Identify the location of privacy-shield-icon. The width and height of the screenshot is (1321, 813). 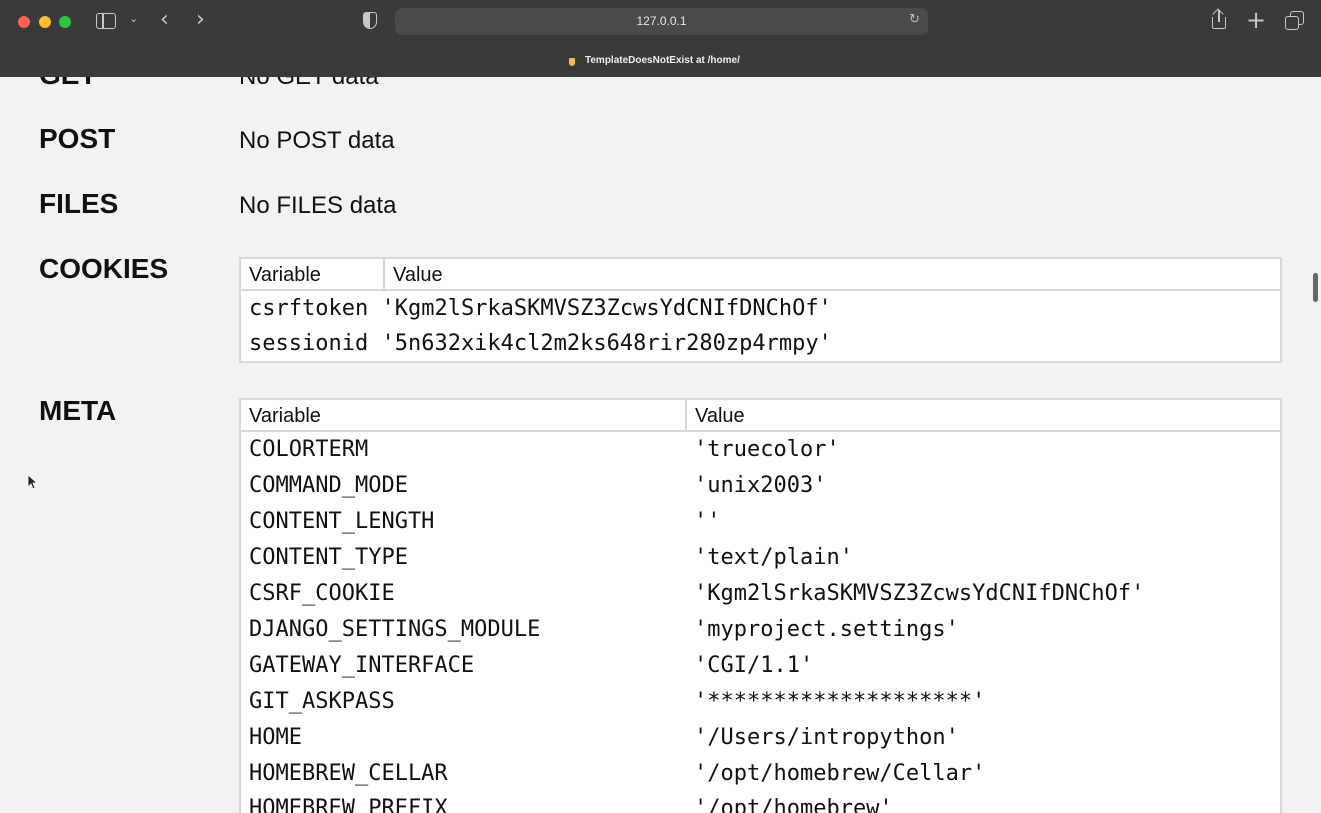
(370, 20).